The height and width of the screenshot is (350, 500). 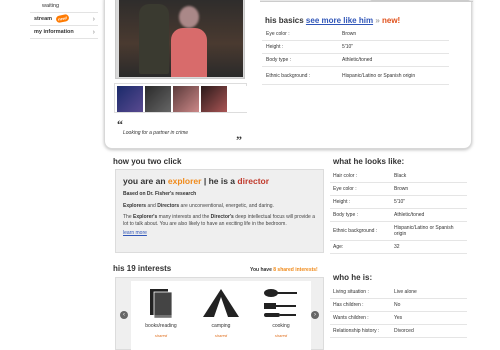 I want to click on who-value: Live alone, so click(x=405, y=292).